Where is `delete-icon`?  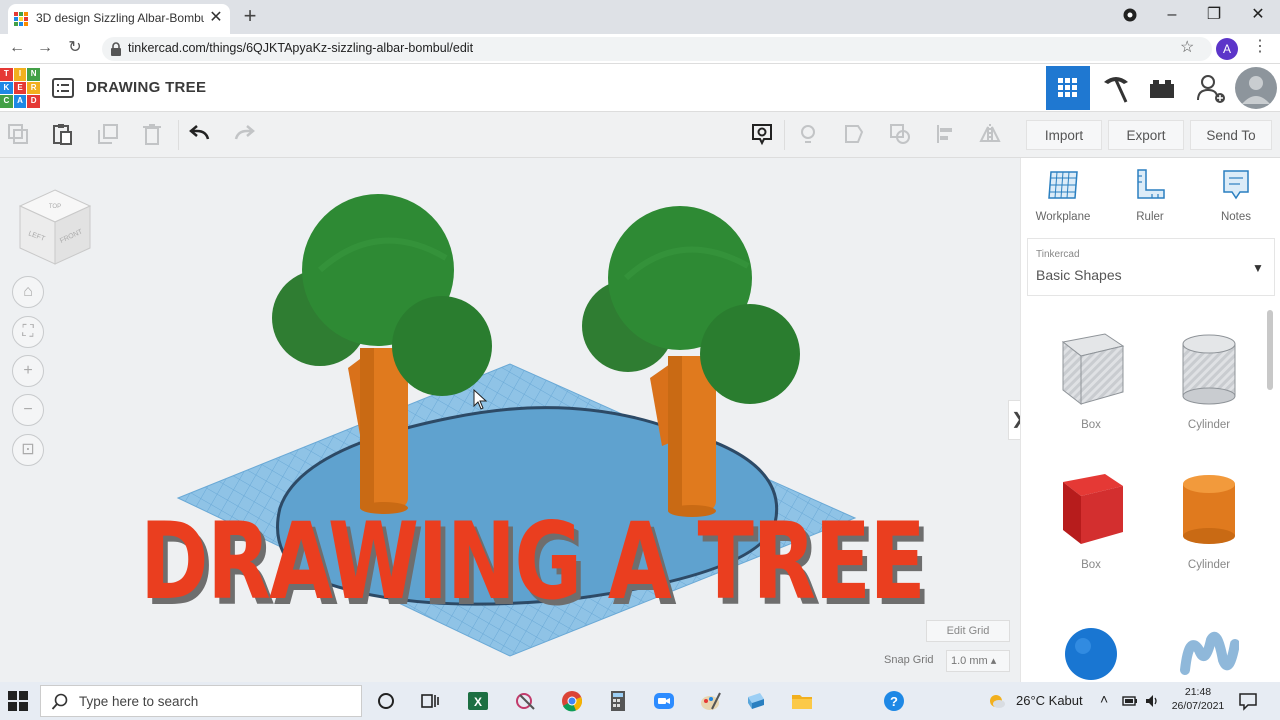 delete-icon is located at coordinates (152, 134).